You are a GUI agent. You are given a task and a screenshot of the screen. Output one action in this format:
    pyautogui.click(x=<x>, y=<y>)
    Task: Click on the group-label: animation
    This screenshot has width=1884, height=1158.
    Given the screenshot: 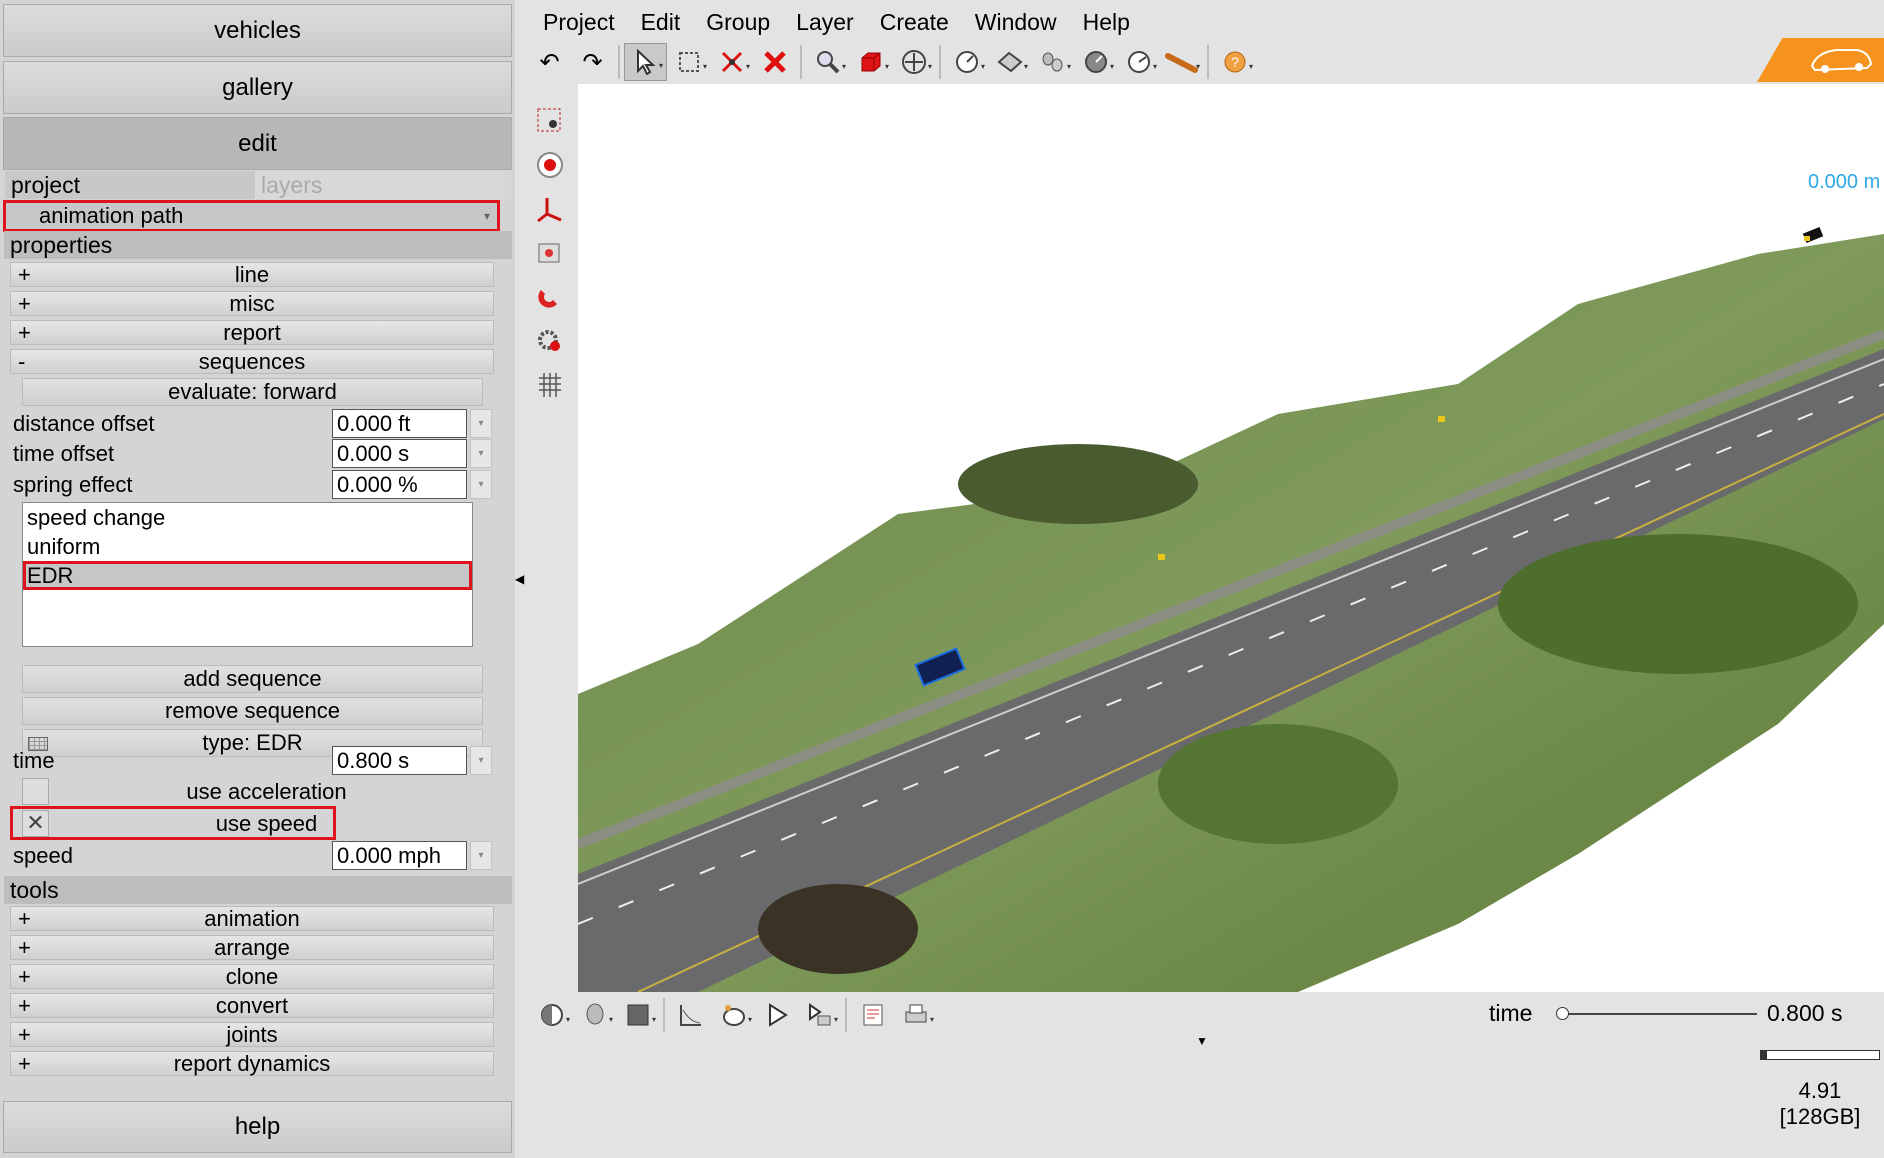 What is the action you would take?
    pyautogui.click(x=252, y=918)
    